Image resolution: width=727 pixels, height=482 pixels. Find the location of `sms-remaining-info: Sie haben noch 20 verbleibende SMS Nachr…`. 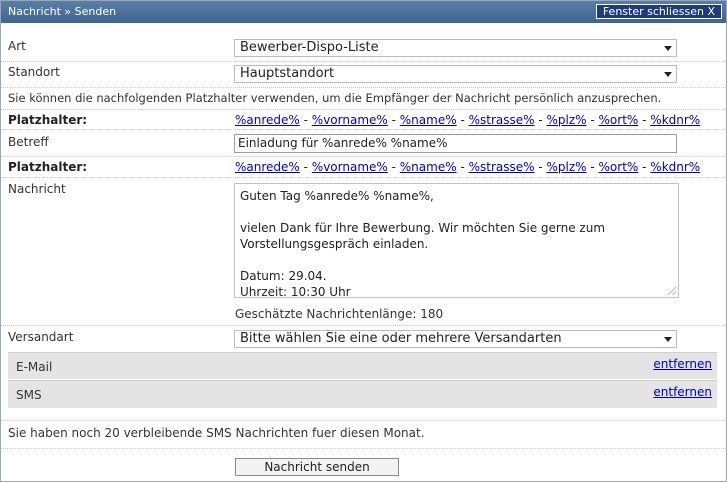

sms-remaining-info: Sie haben noch 20 verbleibende SMS Nachr… is located at coordinates (216, 433).